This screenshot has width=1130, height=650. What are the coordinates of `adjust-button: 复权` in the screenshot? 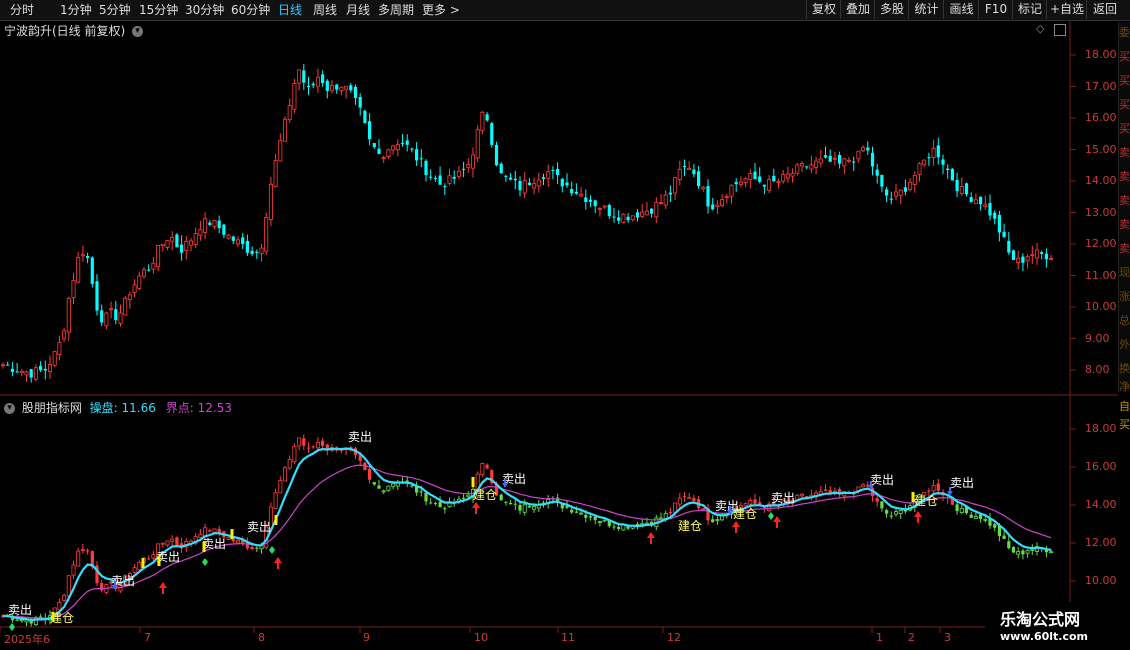 It's located at (823, 9).